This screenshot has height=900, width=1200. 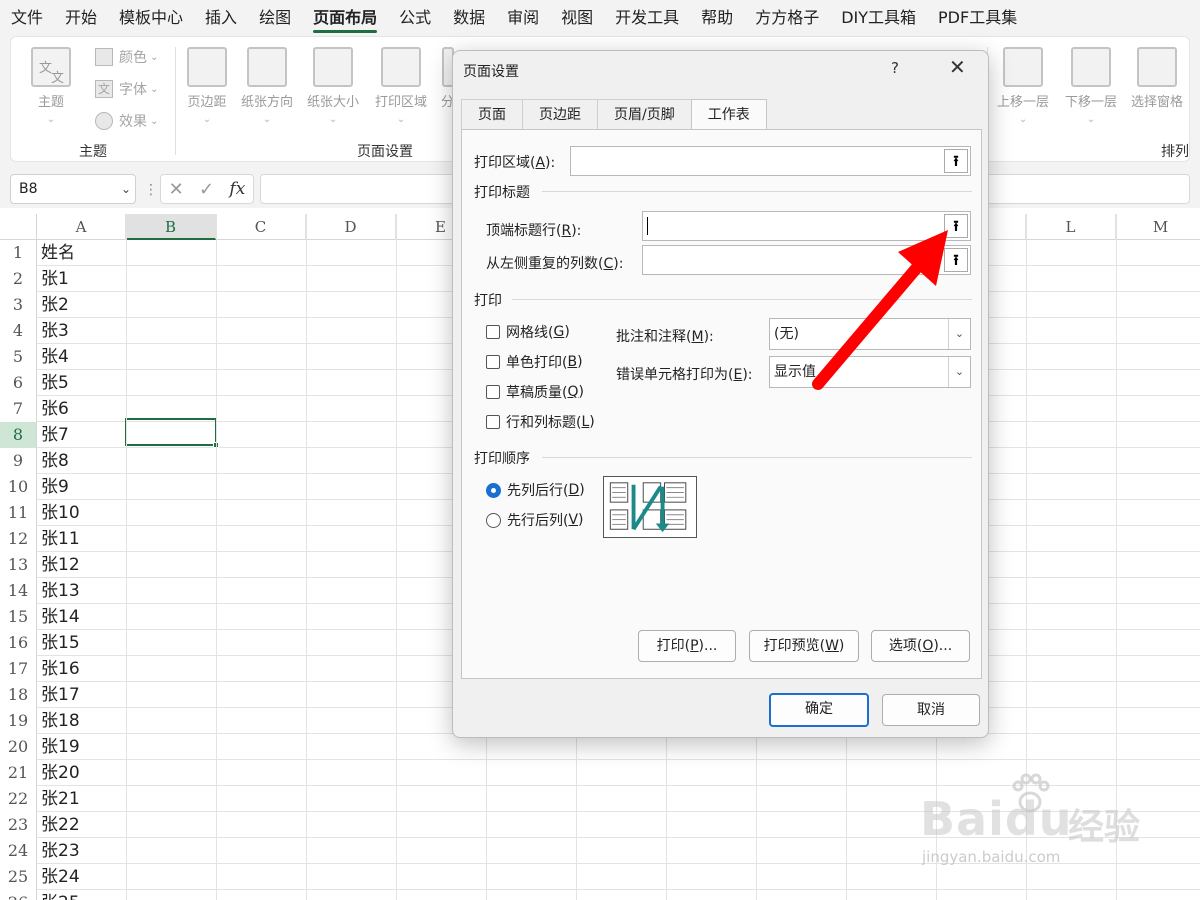 What do you see at coordinates (895, 68) in the screenshot?
I see `help-icon: ?` at bounding box center [895, 68].